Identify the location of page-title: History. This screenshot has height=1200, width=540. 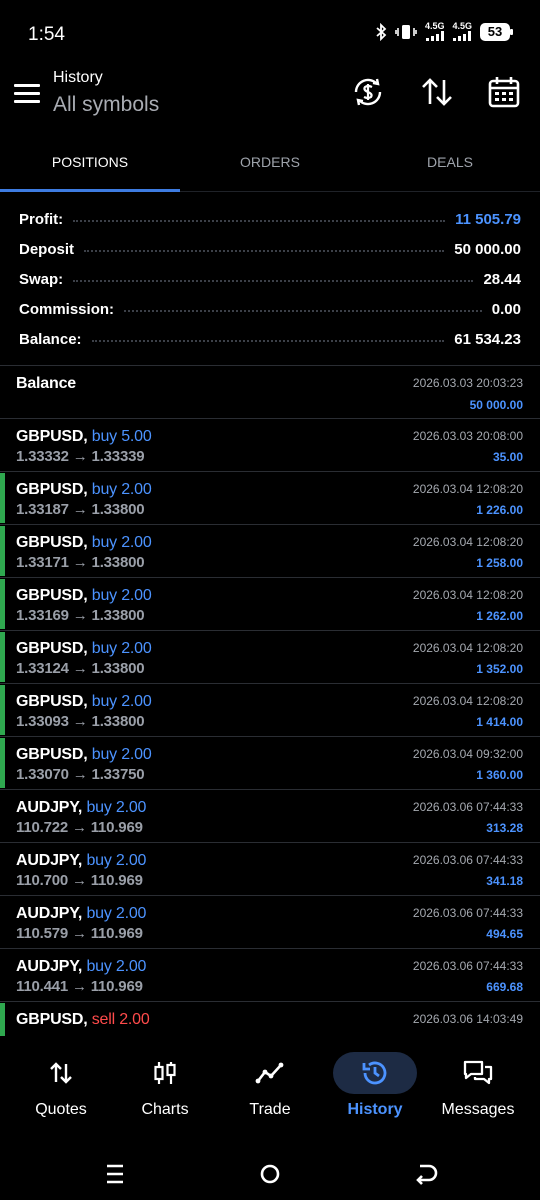
(78, 77).